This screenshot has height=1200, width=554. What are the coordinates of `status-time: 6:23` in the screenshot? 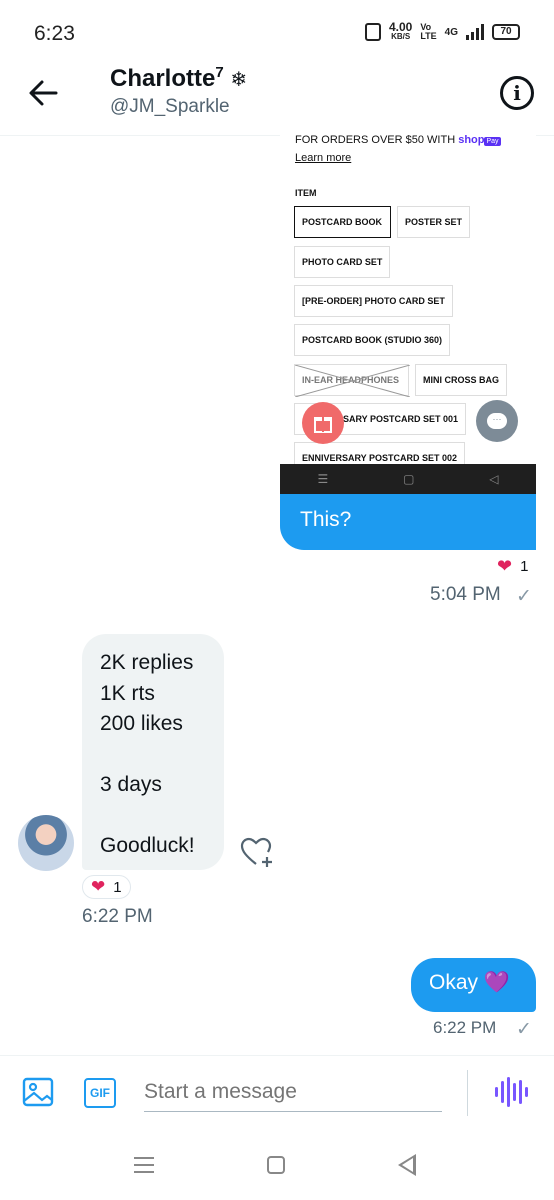 It's located at (54, 33).